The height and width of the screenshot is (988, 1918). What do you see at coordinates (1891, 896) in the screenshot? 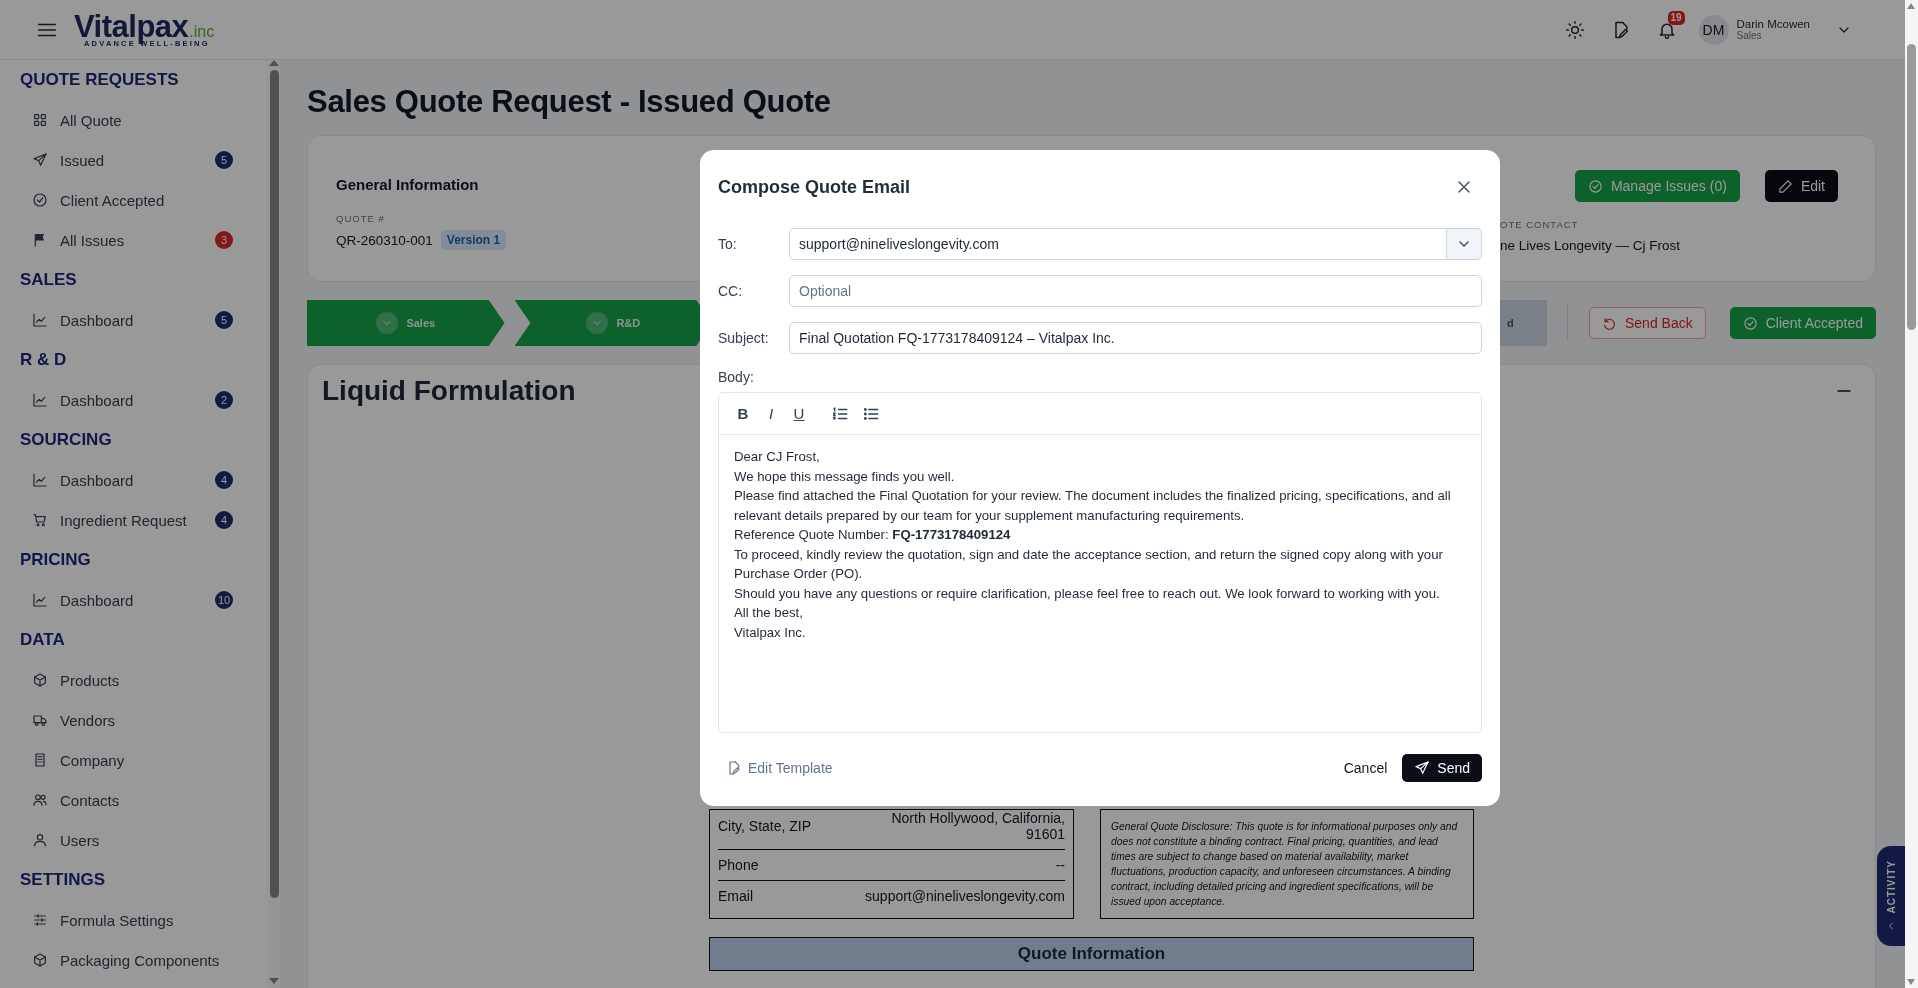
I see `activity-tab: ACTIVITY` at bounding box center [1891, 896].